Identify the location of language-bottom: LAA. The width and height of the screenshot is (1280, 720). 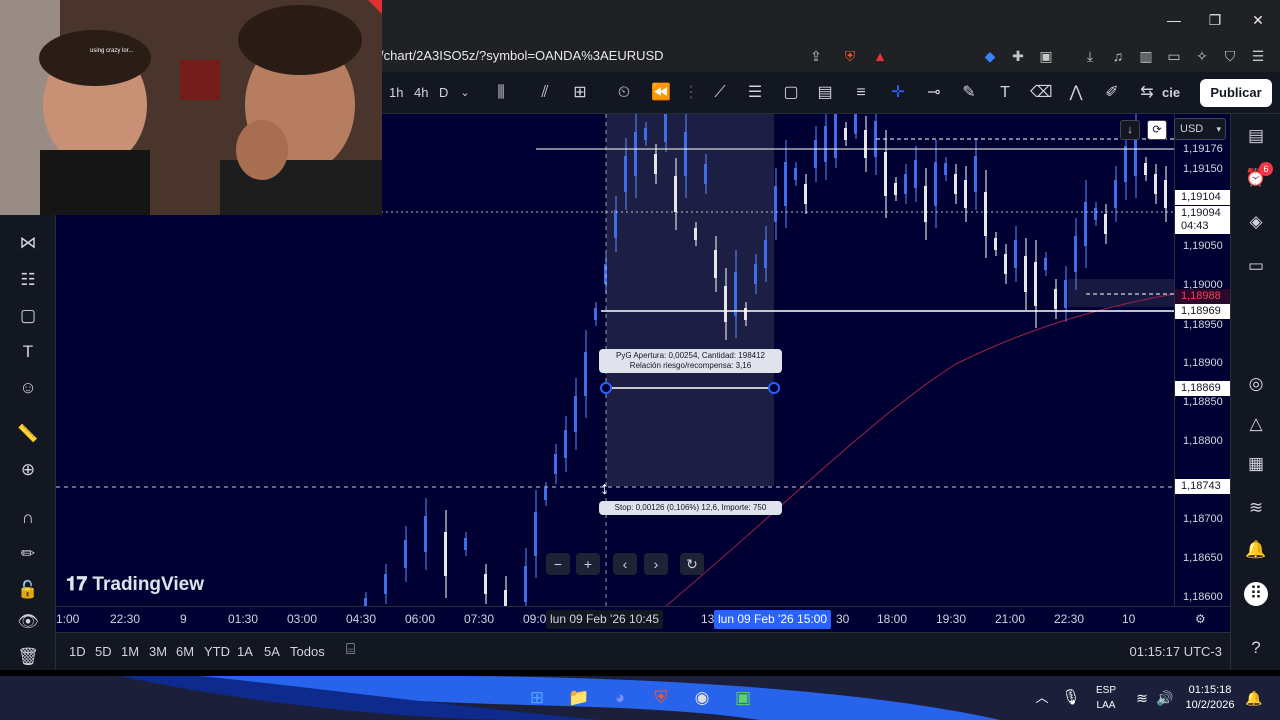
(1106, 705).